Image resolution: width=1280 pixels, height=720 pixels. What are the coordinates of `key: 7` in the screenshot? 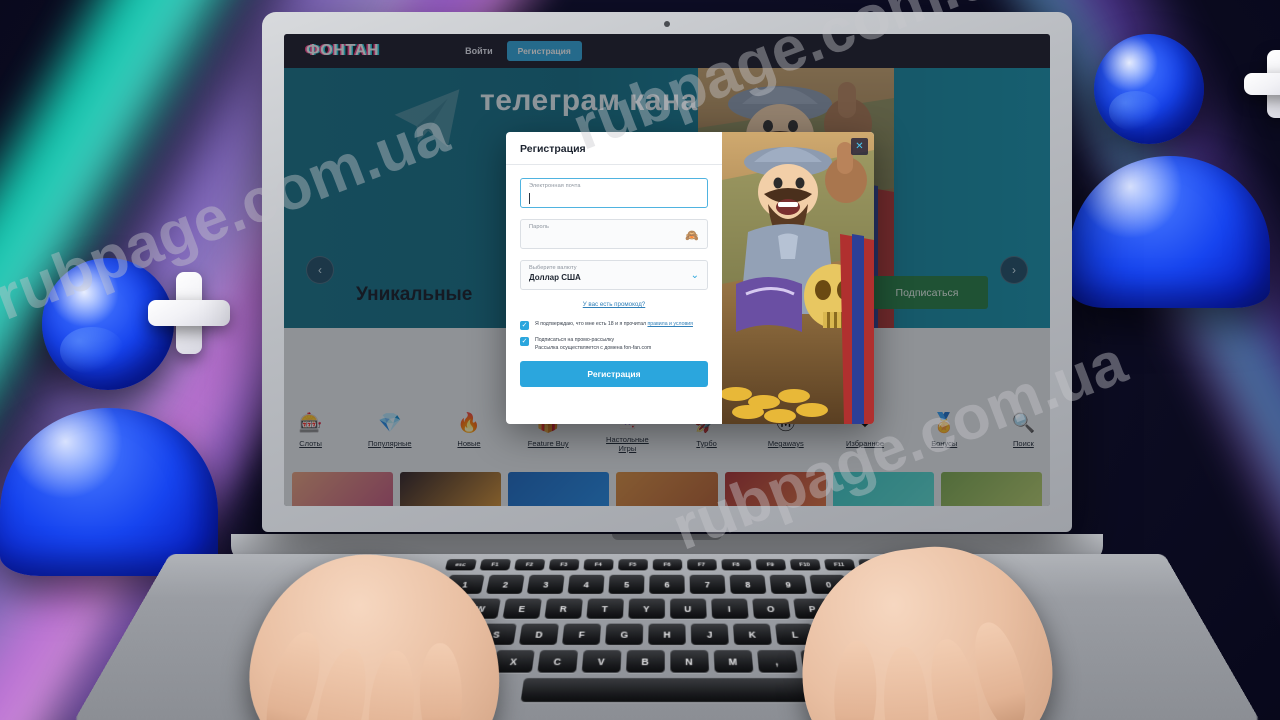 It's located at (707, 584).